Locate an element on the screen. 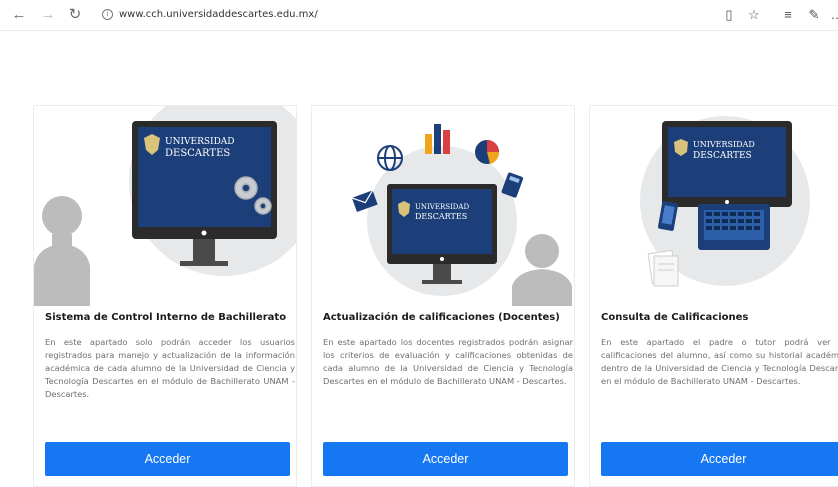 This screenshot has width=838, height=487. teachers-grades-illustration: UNIVERSIDAD DESCARTES is located at coordinates (461, 215).